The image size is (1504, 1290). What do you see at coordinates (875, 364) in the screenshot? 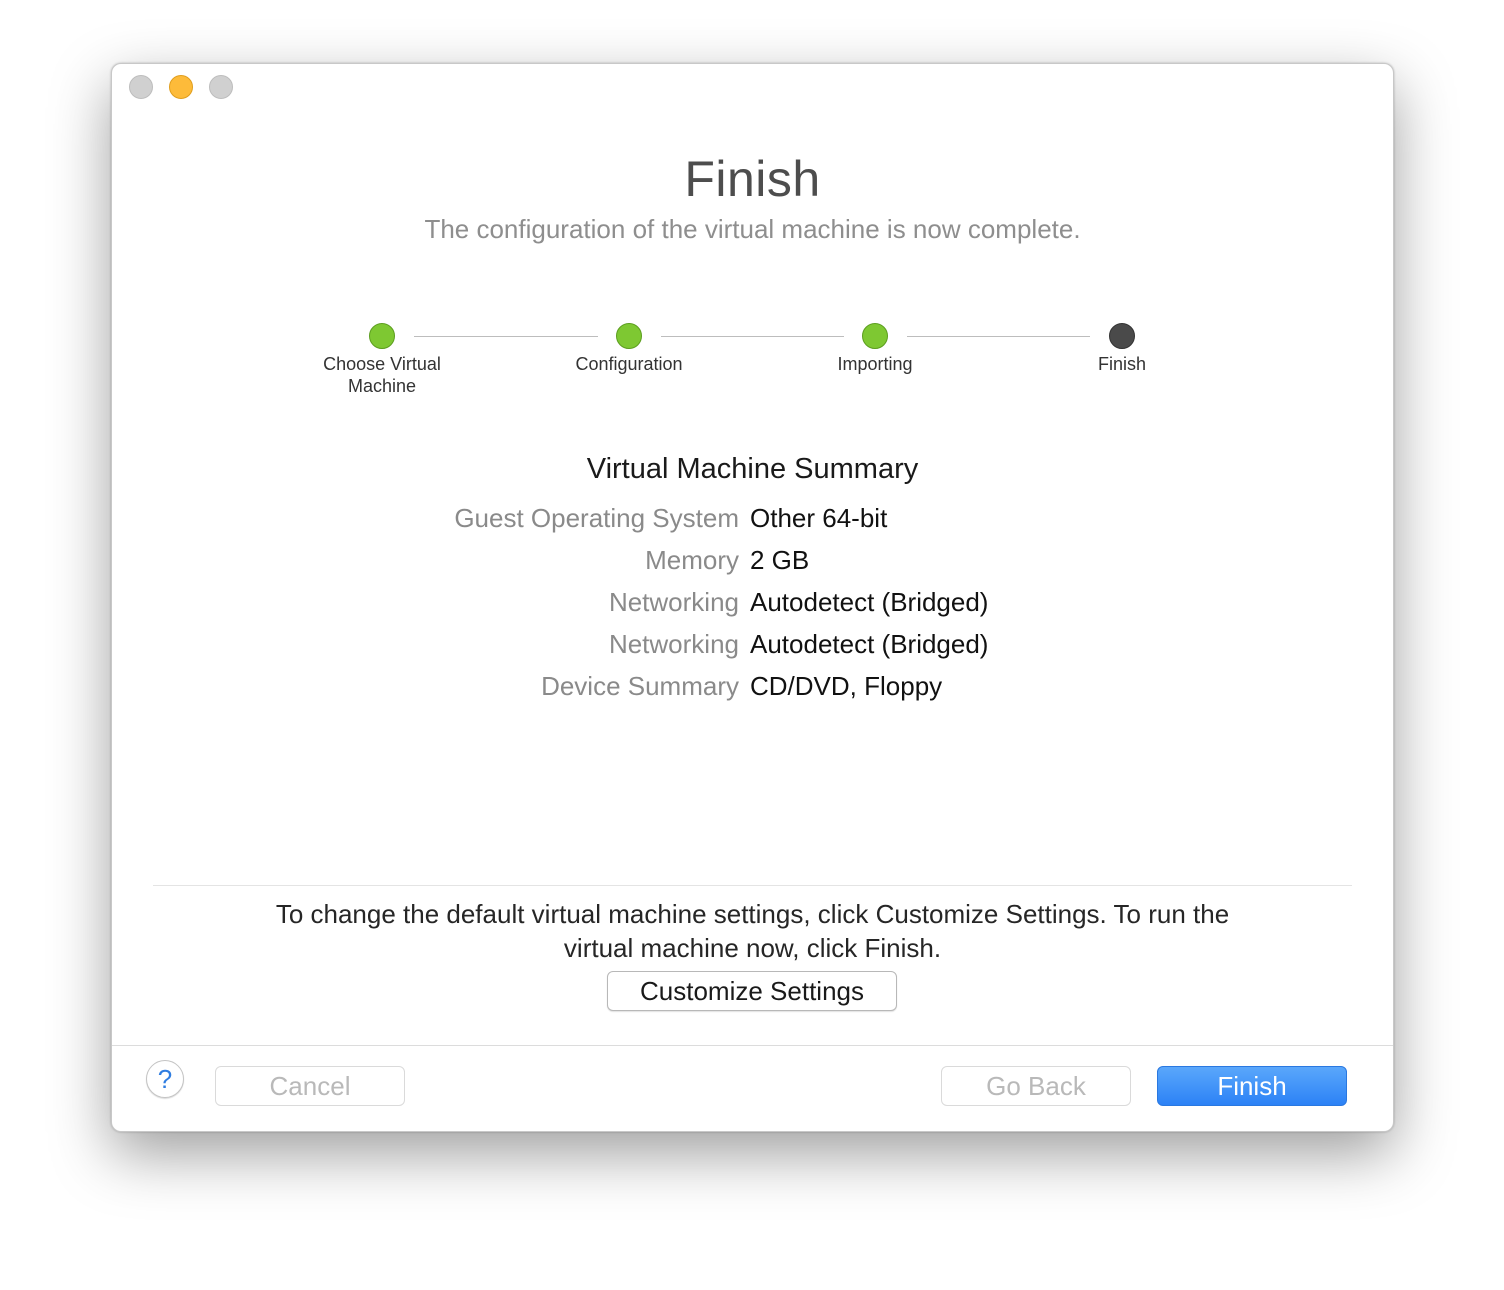
I see `step-label-importing: Importing` at bounding box center [875, 364].